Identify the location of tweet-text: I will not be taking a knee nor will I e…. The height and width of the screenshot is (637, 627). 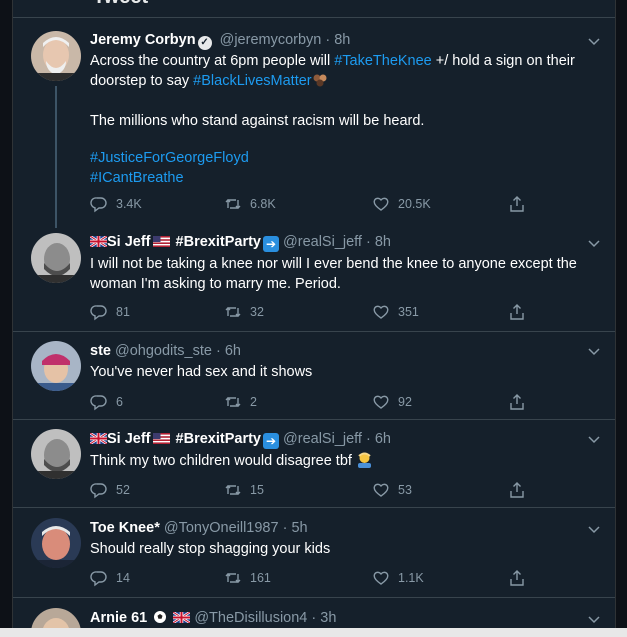
(341, 274).